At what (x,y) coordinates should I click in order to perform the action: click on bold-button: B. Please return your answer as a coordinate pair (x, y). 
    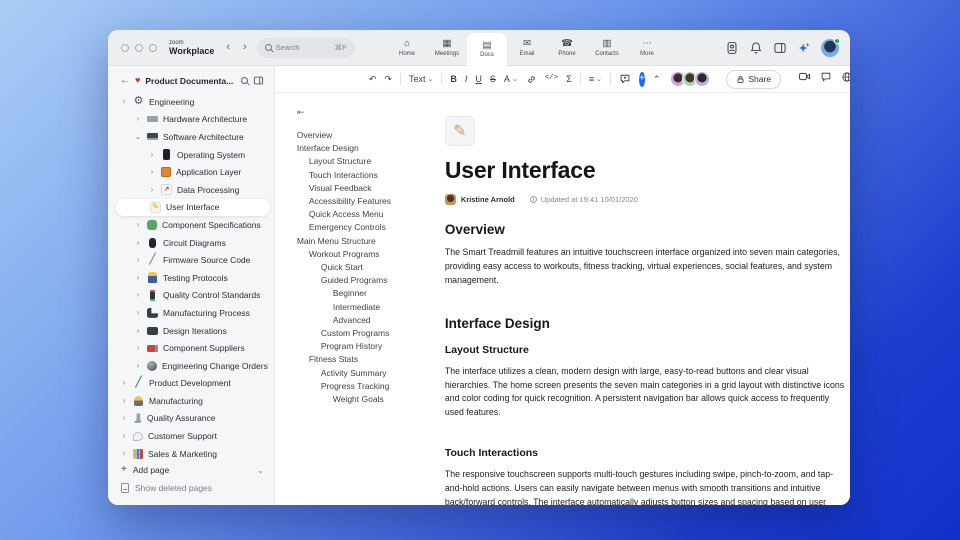
    Looking at the image, I should click on (453, 79).